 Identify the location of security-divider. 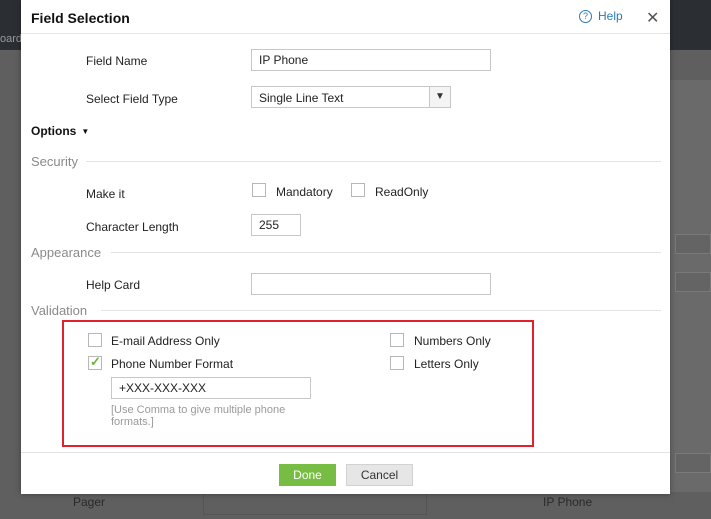
(373, 161).